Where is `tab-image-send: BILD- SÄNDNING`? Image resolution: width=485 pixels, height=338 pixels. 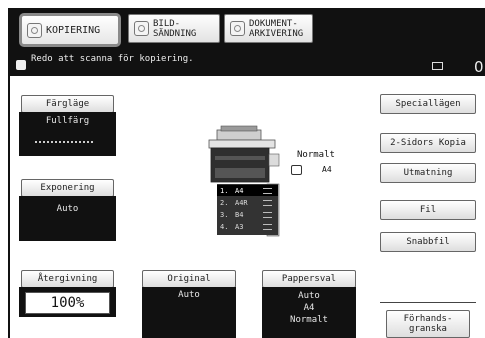
tab-image-send: BILD- SÄNDNING is located at coordinates (174, 28).